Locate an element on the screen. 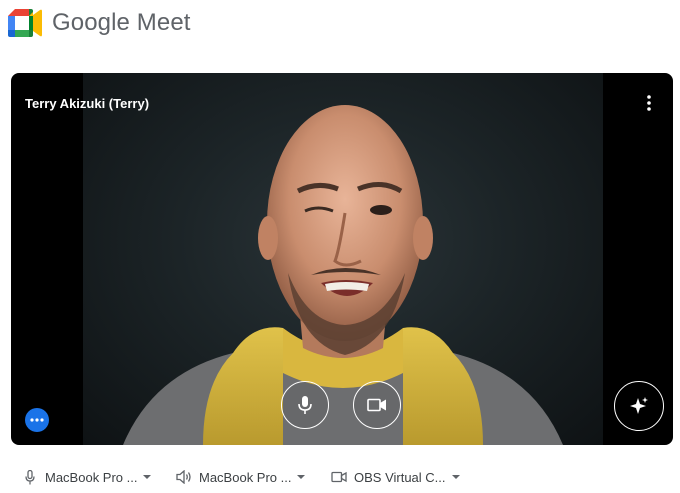  google-meet-logo-icon is located at coordinates (25, 23).